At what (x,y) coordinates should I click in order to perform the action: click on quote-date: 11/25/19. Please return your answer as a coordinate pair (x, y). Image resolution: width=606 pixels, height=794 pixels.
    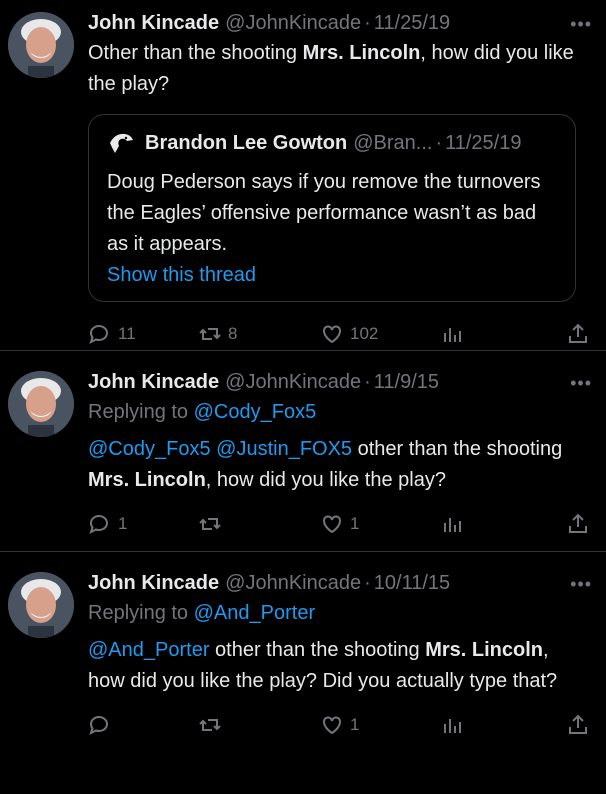
    Looking at the image, I should click on (483, 143).